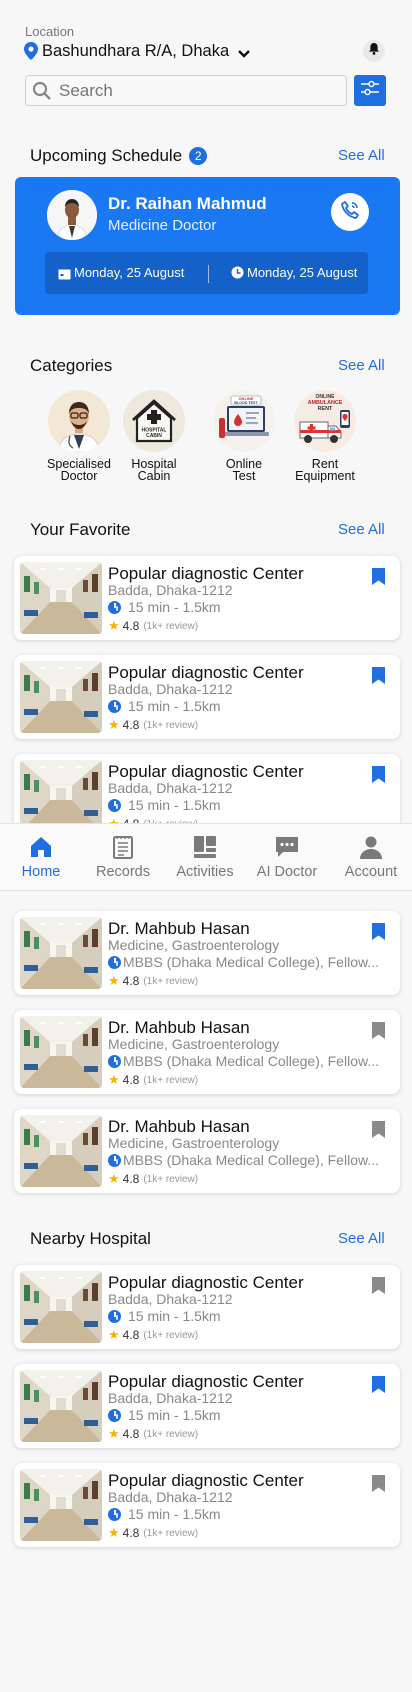 This screenshot has width=412, height=1692. What do you see at coordinates (123, 847) in the screenshot?
I see `records-icon` at bounding box center [123, 847].